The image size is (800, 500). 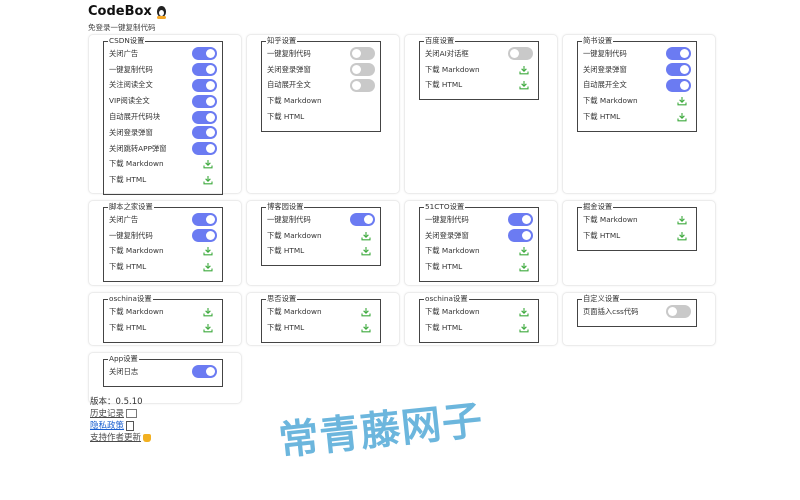 What do you see at coordinates (447, 53) in the screenshot?
I see `setting-label: 关闭AI对话框` at bounding box center [447, 53].